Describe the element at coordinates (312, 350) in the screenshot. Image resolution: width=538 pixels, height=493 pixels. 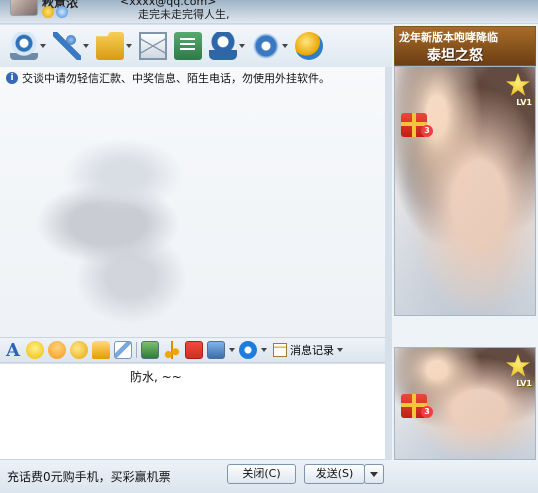
I see `message-history-label: 消息记录` at that location.